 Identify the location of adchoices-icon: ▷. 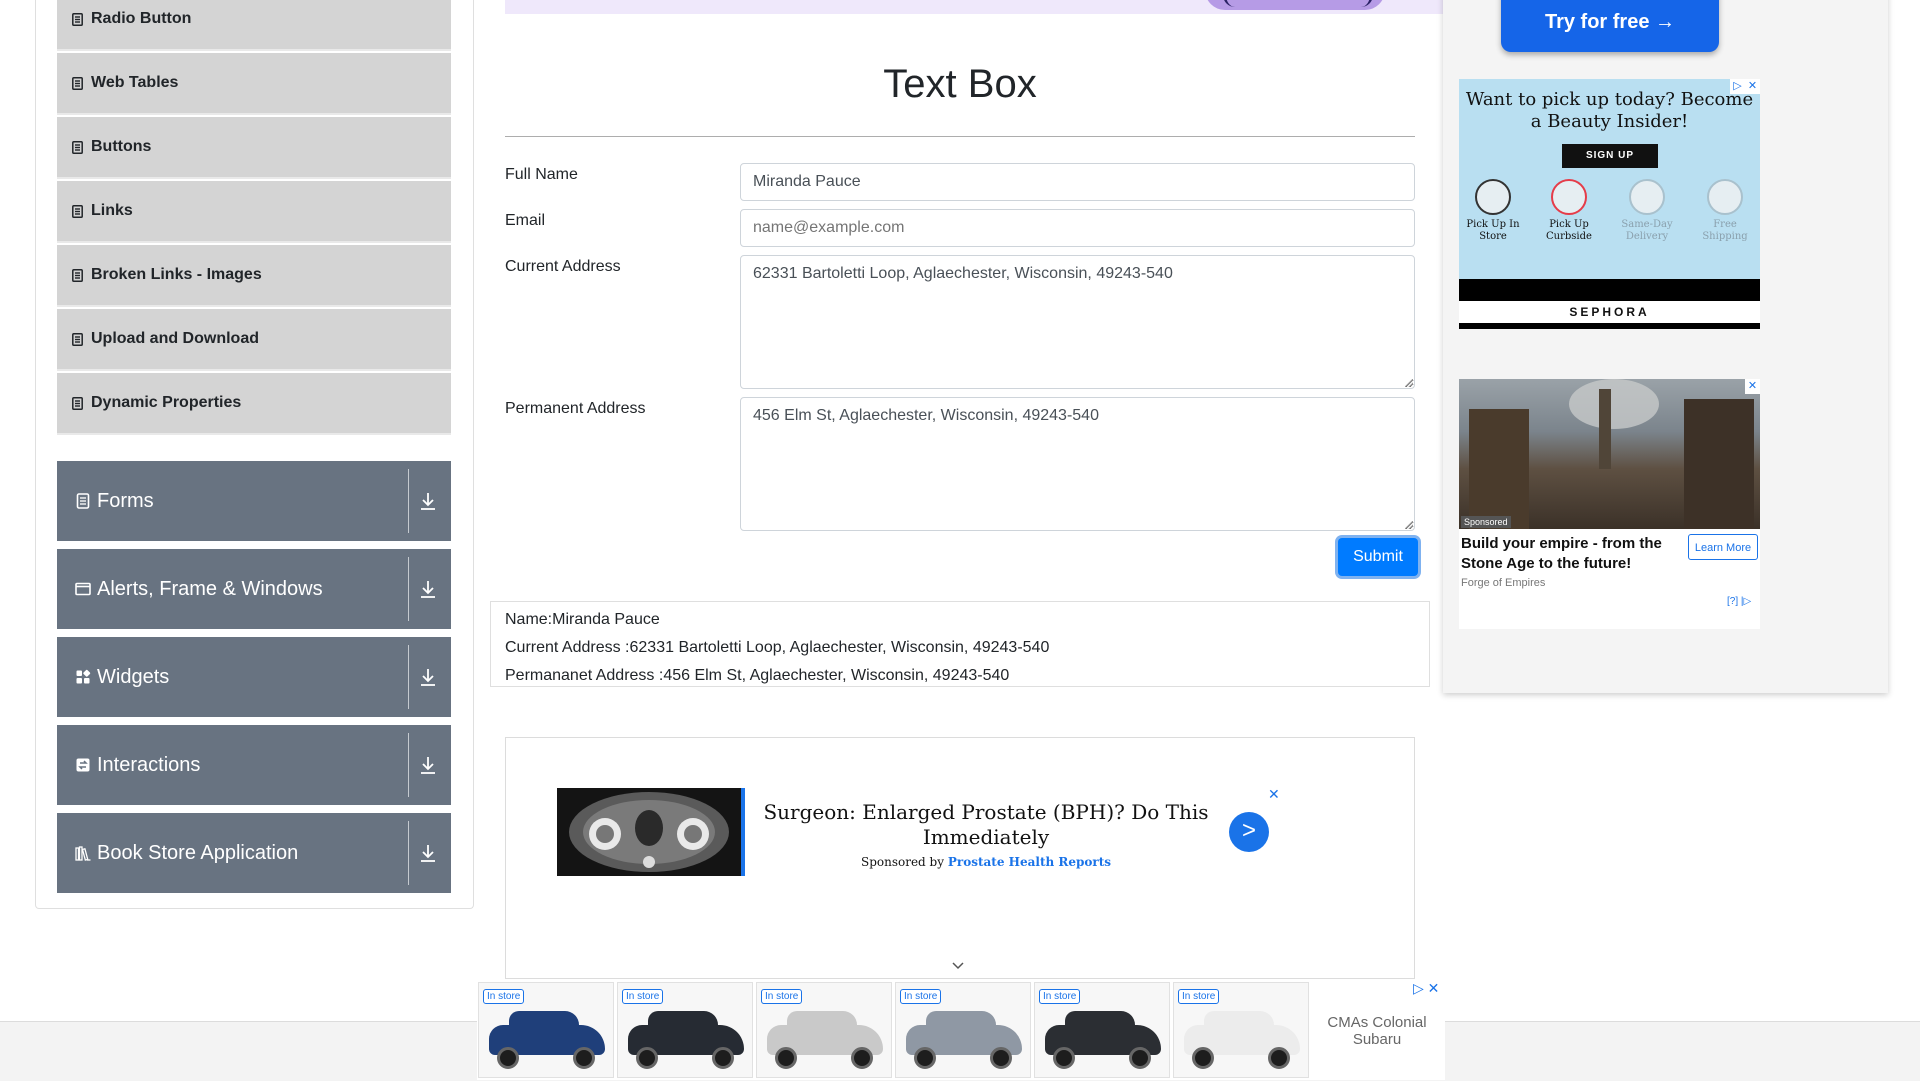
(1747, 601).